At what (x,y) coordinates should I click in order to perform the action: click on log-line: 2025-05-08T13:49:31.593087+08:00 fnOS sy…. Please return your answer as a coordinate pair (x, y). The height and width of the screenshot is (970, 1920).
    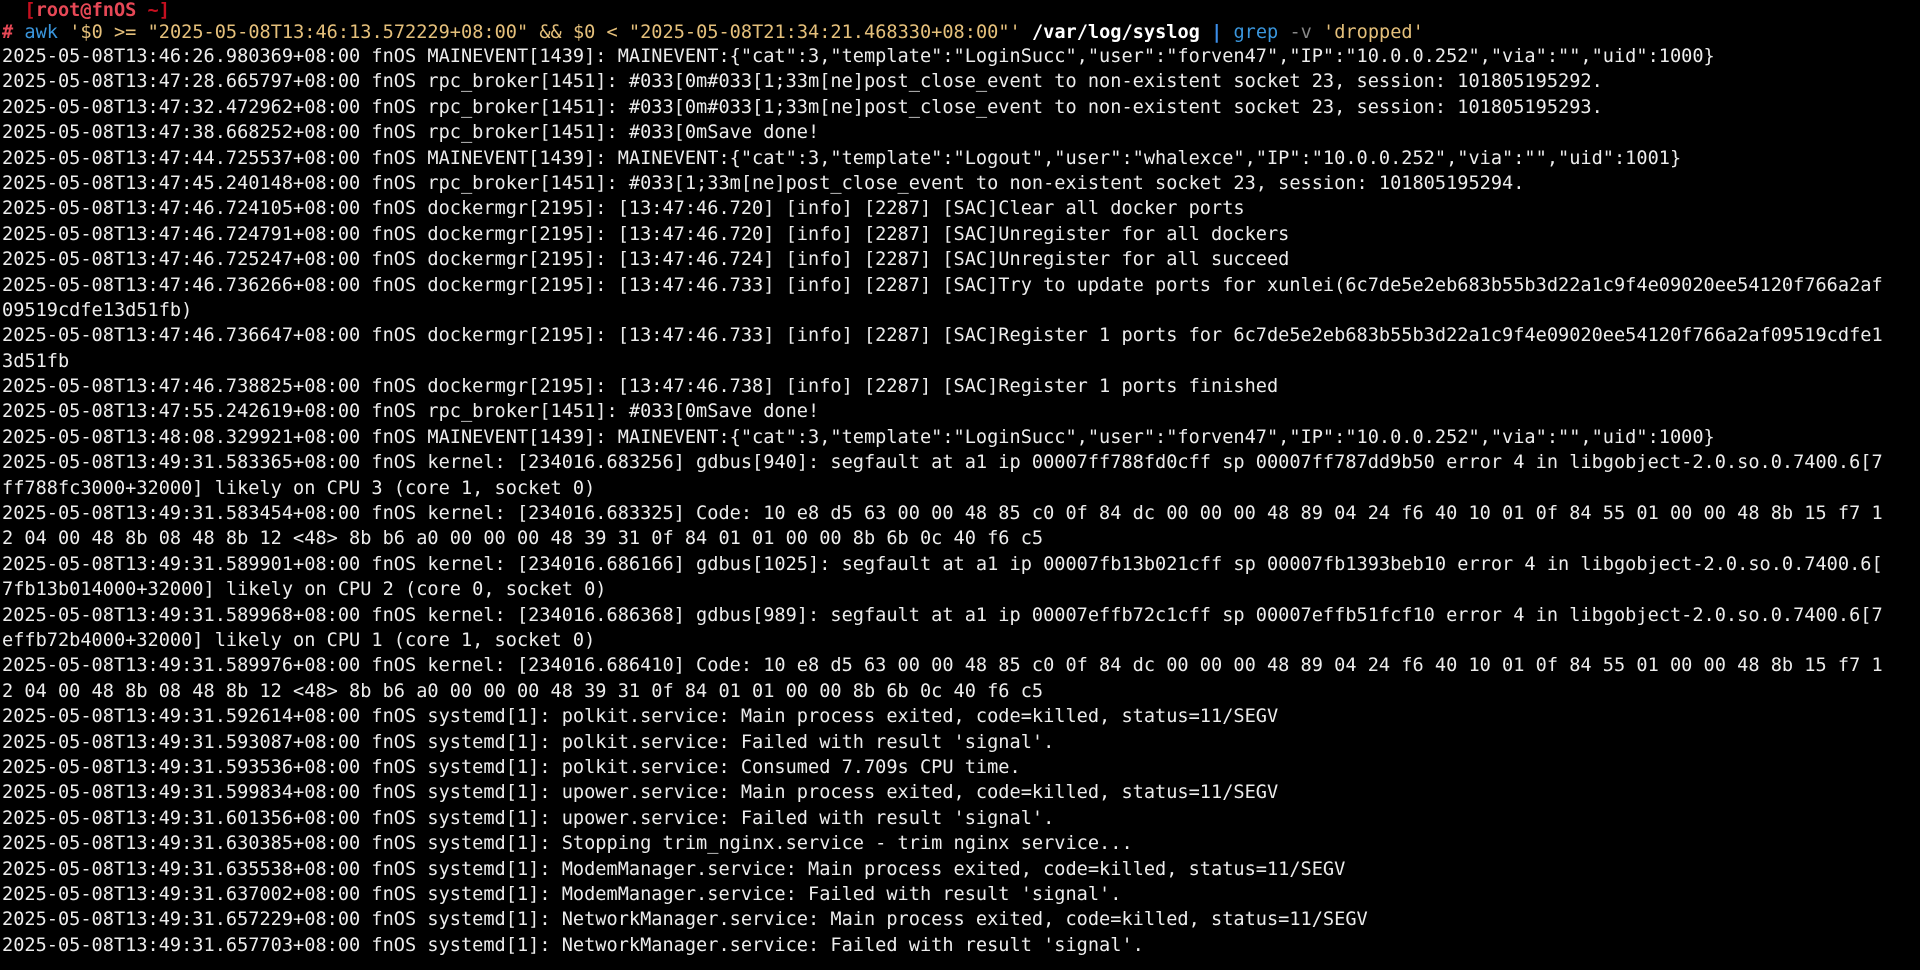
    Looking at the image, I should click on (528, 742).